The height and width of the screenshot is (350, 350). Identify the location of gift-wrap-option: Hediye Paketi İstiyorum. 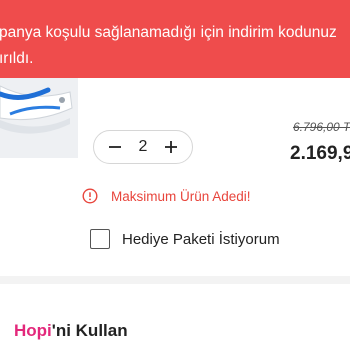
(185, 239).